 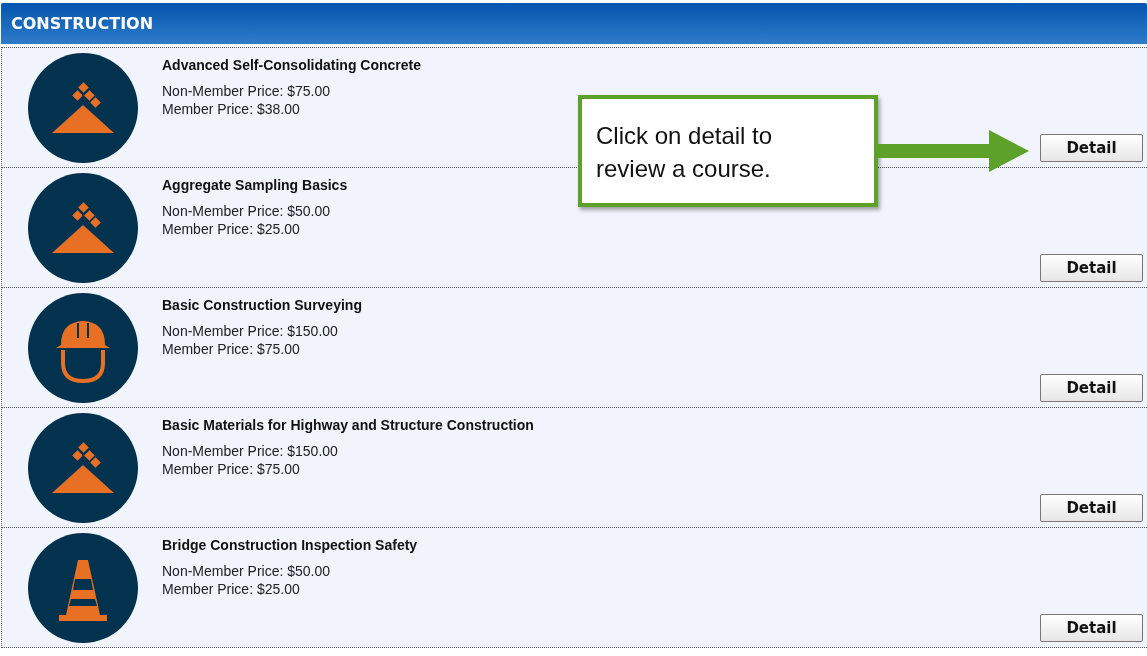 What do you see at coordinates (728, 151) in the screenshot?
I see `callout-text: Click on detail to review a course.` at bounding box center [728, 151].